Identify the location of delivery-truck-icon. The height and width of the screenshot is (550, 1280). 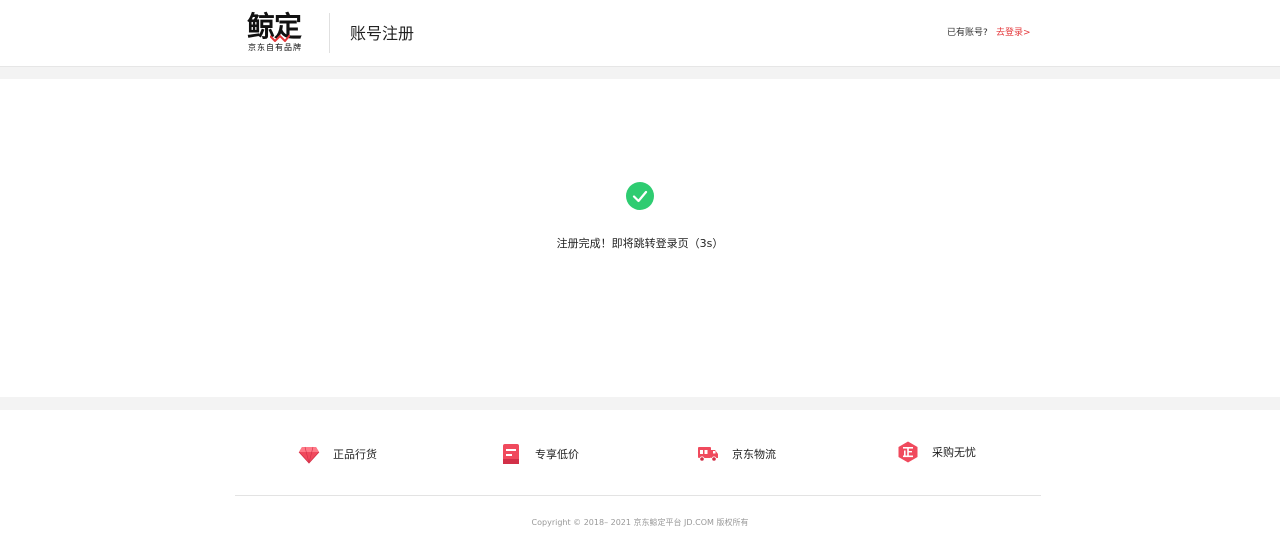
(708, 454).